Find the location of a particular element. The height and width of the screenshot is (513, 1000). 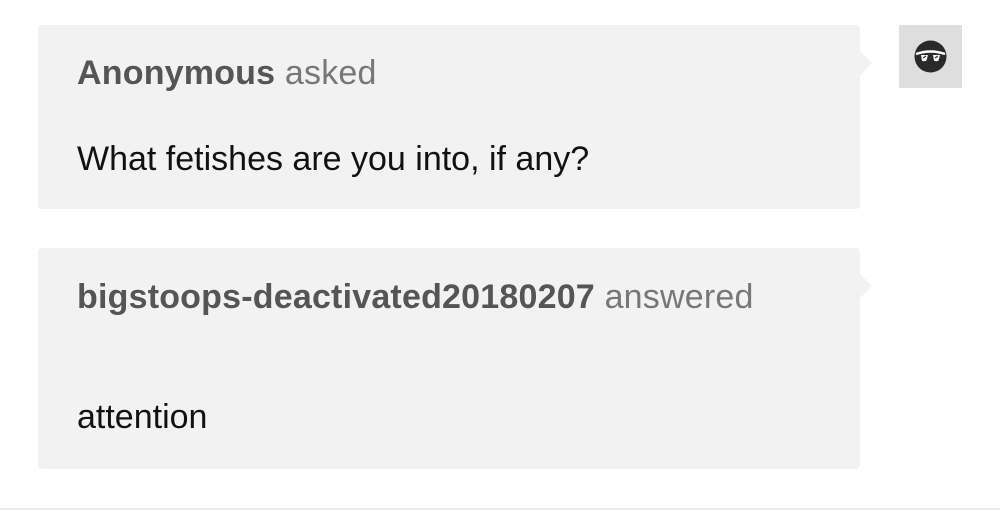

answerer-name: bigstoops-deactivated20180207 is located at coordinates (336, 297).